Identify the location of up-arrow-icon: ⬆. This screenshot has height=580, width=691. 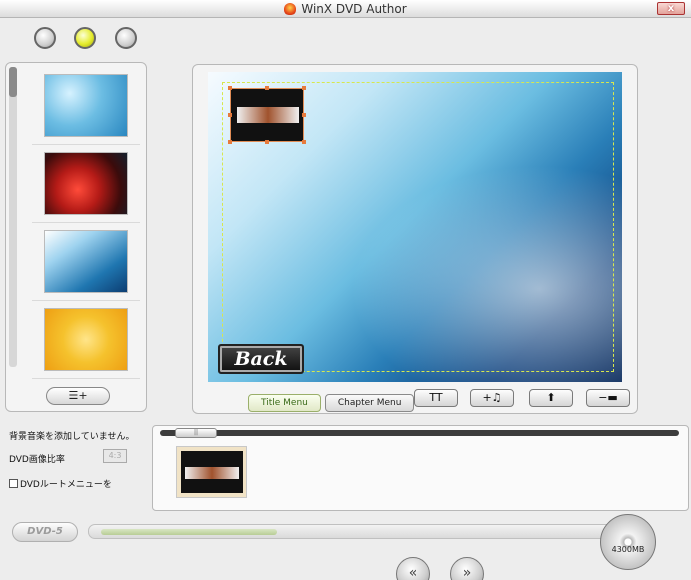
(551, 397).